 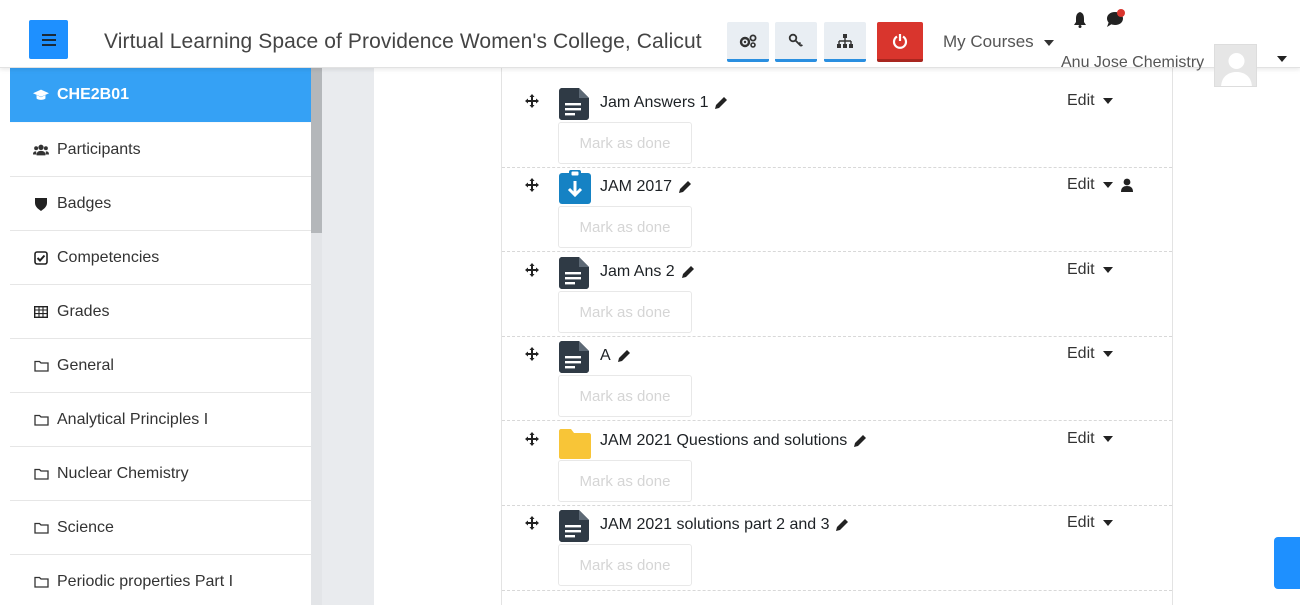 I want to click on sidebar-item-grades: Grades, so click(x=160, y=312).